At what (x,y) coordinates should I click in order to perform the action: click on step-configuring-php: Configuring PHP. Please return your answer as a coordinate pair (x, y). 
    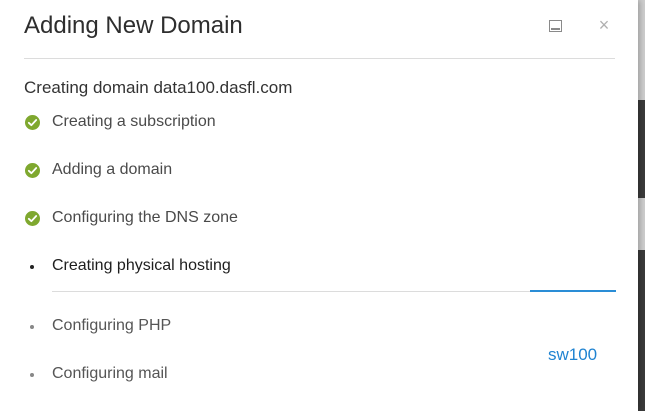
    Looking at the image, I should click on (274, 327).